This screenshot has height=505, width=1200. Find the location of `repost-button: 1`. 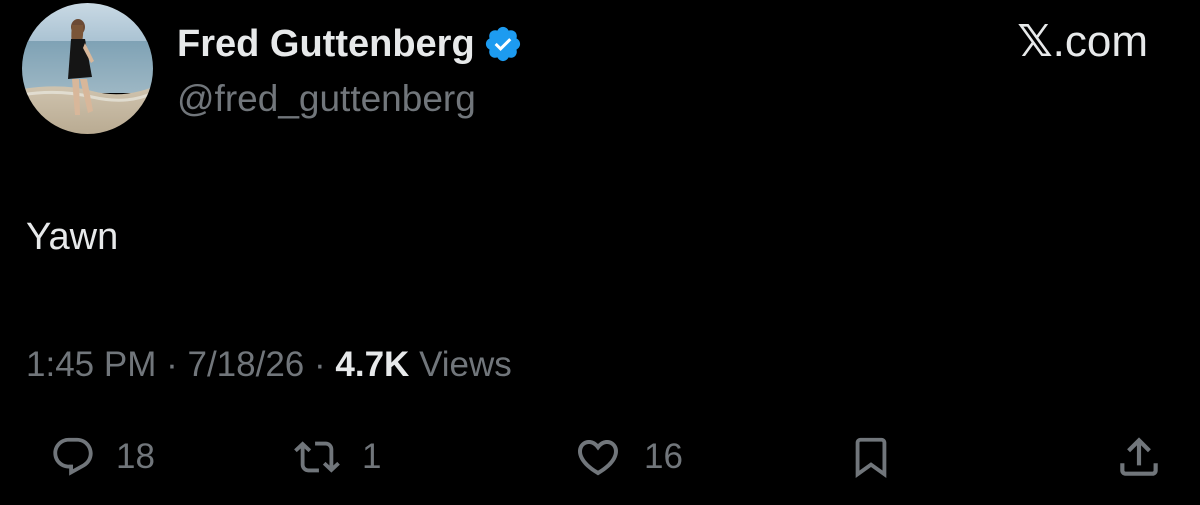

repost-button: 1 is located at coordinates (336, 457).